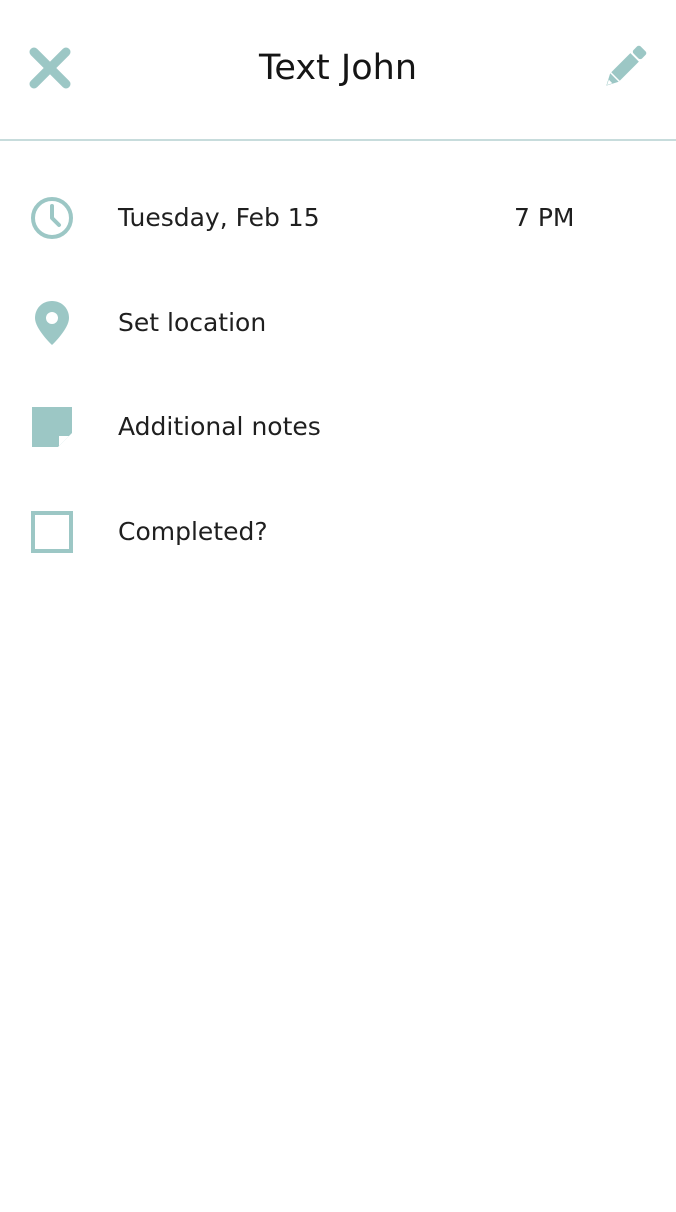 This screenshot has height=1212, width=676. What do you see at coordinates (219, 427) in the screenshot?
I see `notes-input: Additional notes` at bounding box center [219, 427].